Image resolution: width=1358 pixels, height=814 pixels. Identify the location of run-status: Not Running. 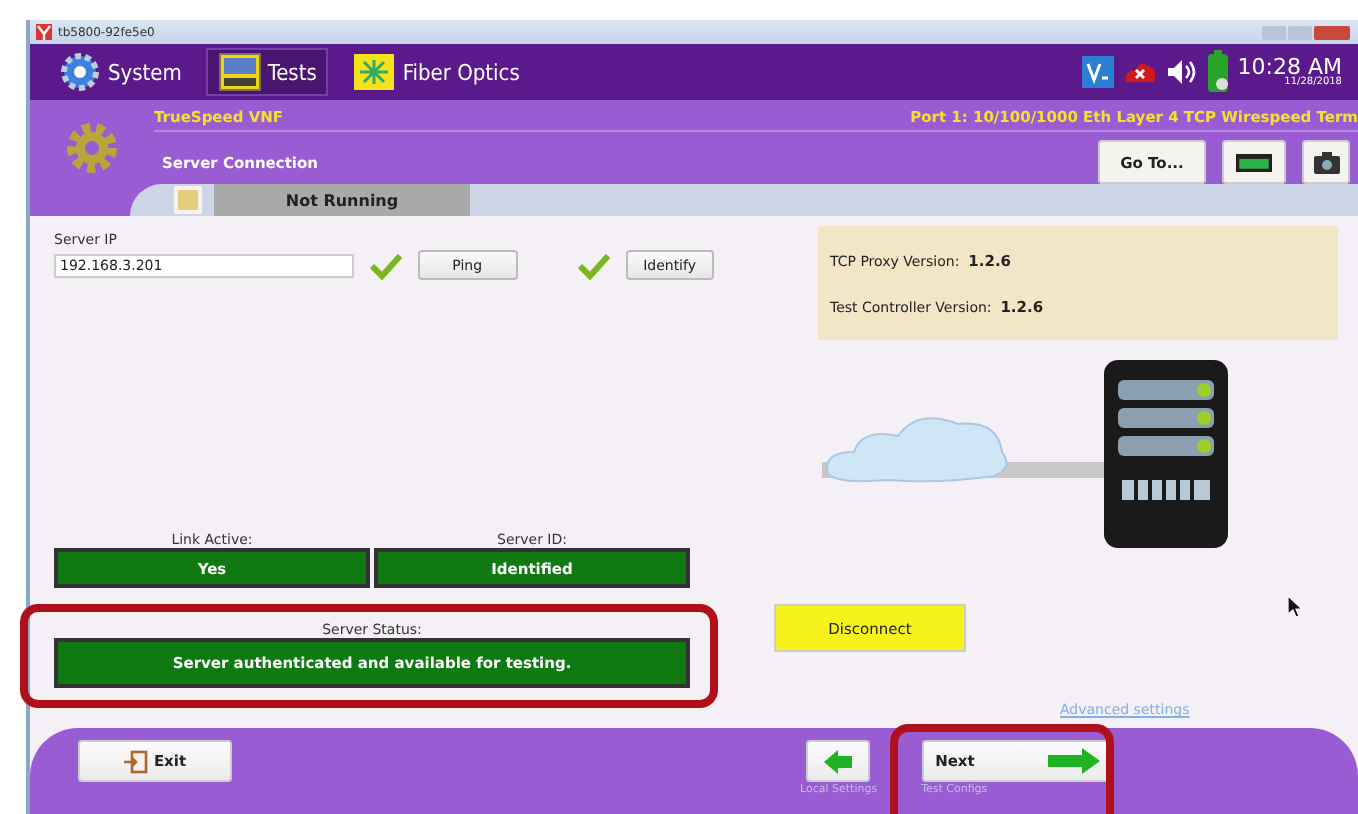
(342, 200).